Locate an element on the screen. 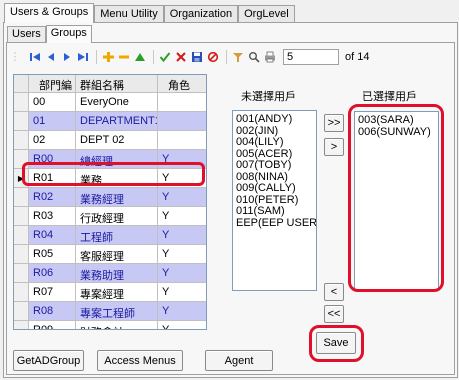  group-name-cell: 財務會計 is located at coordinates (117, 325).